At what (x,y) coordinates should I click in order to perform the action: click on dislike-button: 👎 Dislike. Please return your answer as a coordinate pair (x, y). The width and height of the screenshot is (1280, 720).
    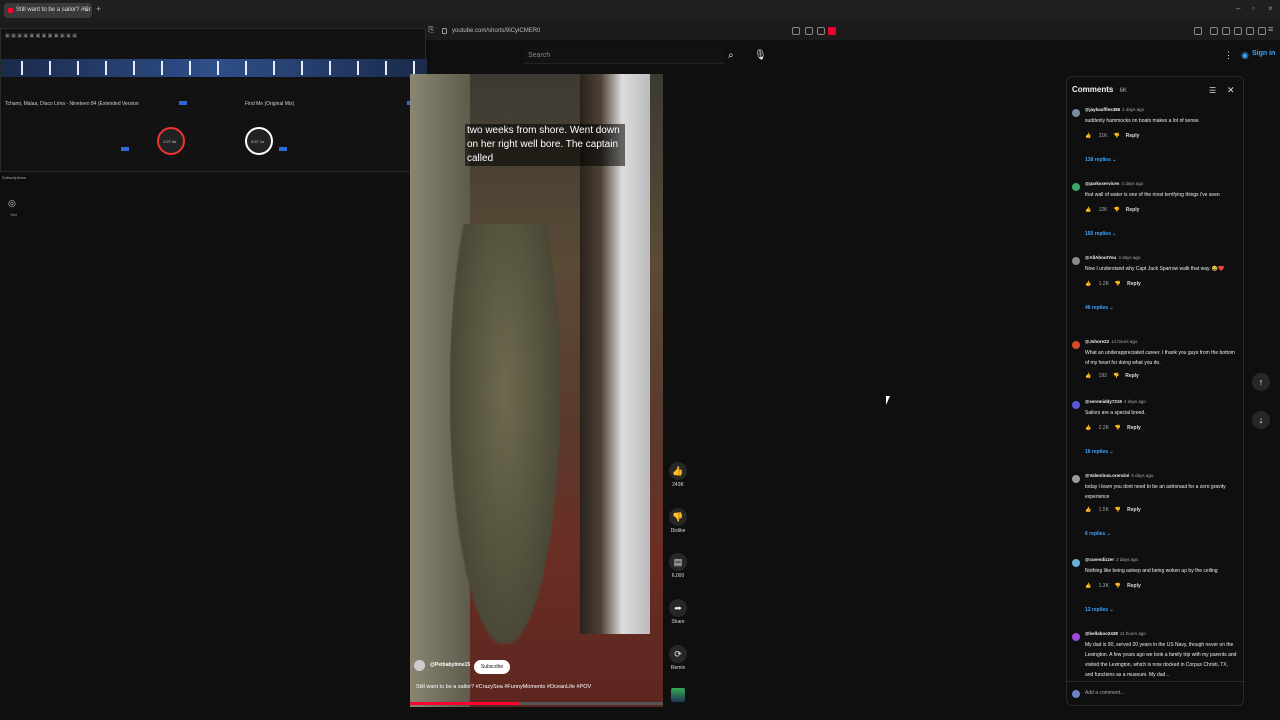
    Looking at the image, I should click on (678, 521).